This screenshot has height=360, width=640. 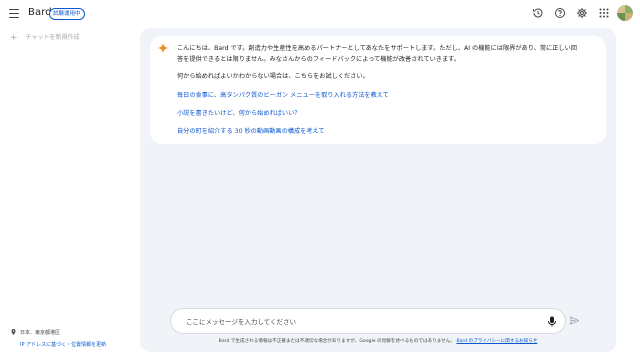 What do you see at coordinates (163, 48) in the screenshot?
I see `bard-sparkle-icon` at bounding box center [163, 48].